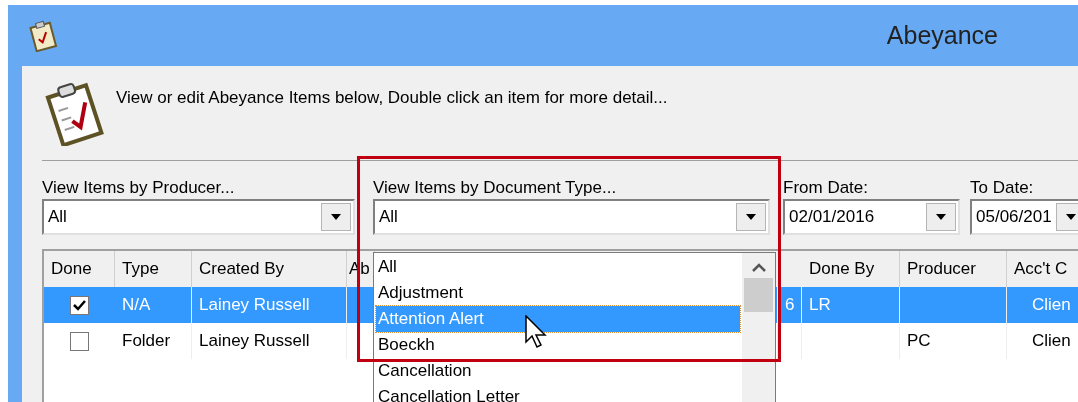  What do you see at coordinates (790, 305) in the screenshot?
I see `table-cell-text: 6` at bounding box center [790, 305].